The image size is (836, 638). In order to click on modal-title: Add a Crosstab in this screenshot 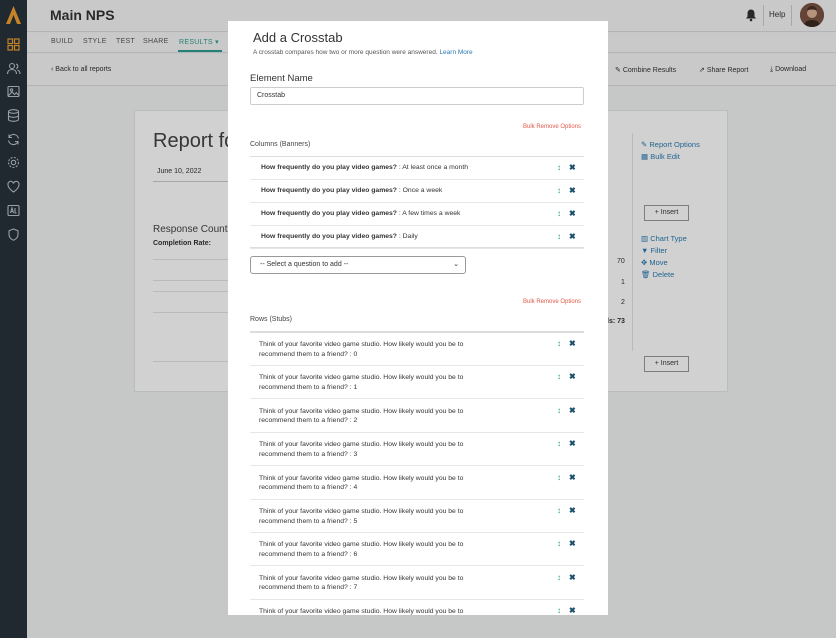, I will do `click(298, 37)`.